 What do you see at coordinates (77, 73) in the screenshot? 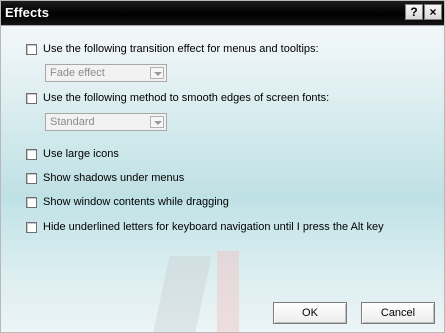
I see `transition-effect-select-value: Fade effect` at bounding box center [77, 73].